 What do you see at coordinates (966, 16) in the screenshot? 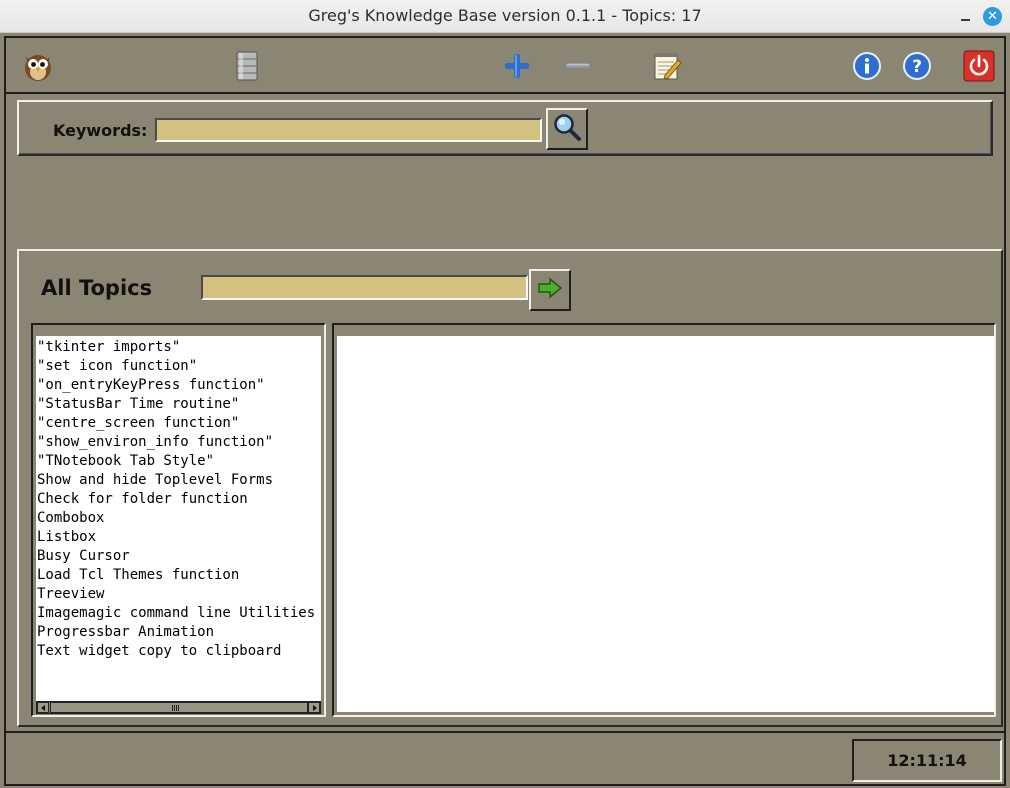
I see `minimize-button` at bounding box center [966, 16].